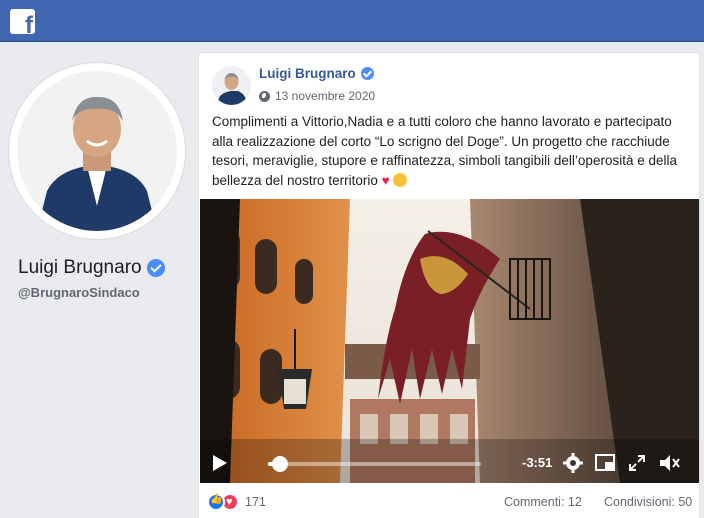 Image resolution: width=704 pixels, height=518 pixels. I want to click on comments-count: Commenti: 12, so click(543, 502).